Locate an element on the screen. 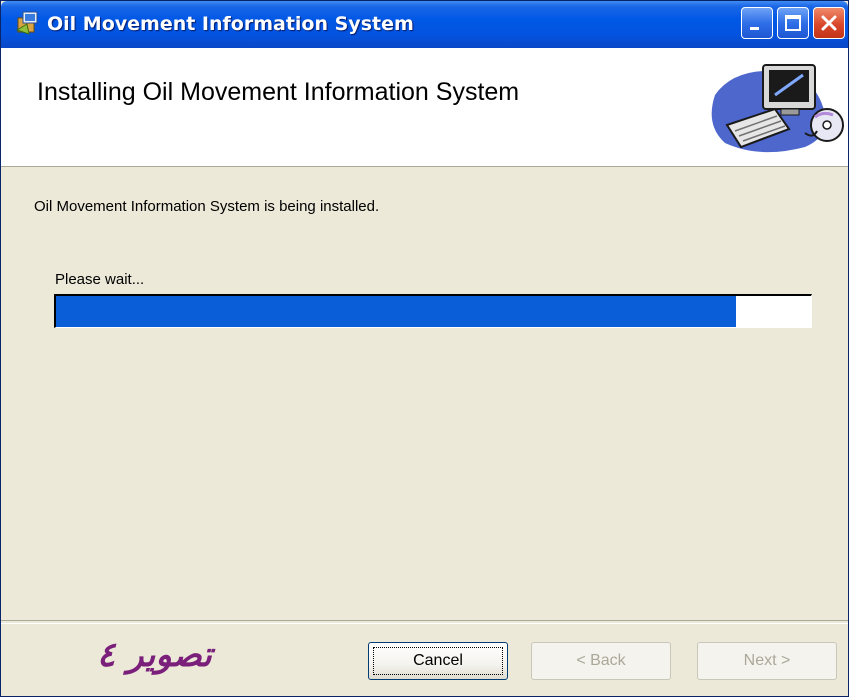 The height and width of the screenshot is (697, 849). installer-app-icon is located at coordinates (28, 23).